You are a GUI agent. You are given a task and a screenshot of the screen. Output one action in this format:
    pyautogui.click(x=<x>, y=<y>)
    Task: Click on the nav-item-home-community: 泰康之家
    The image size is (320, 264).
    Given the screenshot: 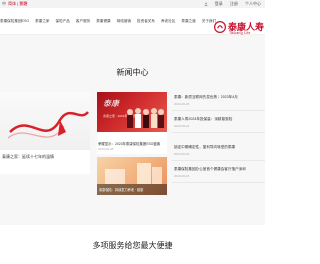 What is the action you would take?
    pyautogui.click(x=42, y=21)
    